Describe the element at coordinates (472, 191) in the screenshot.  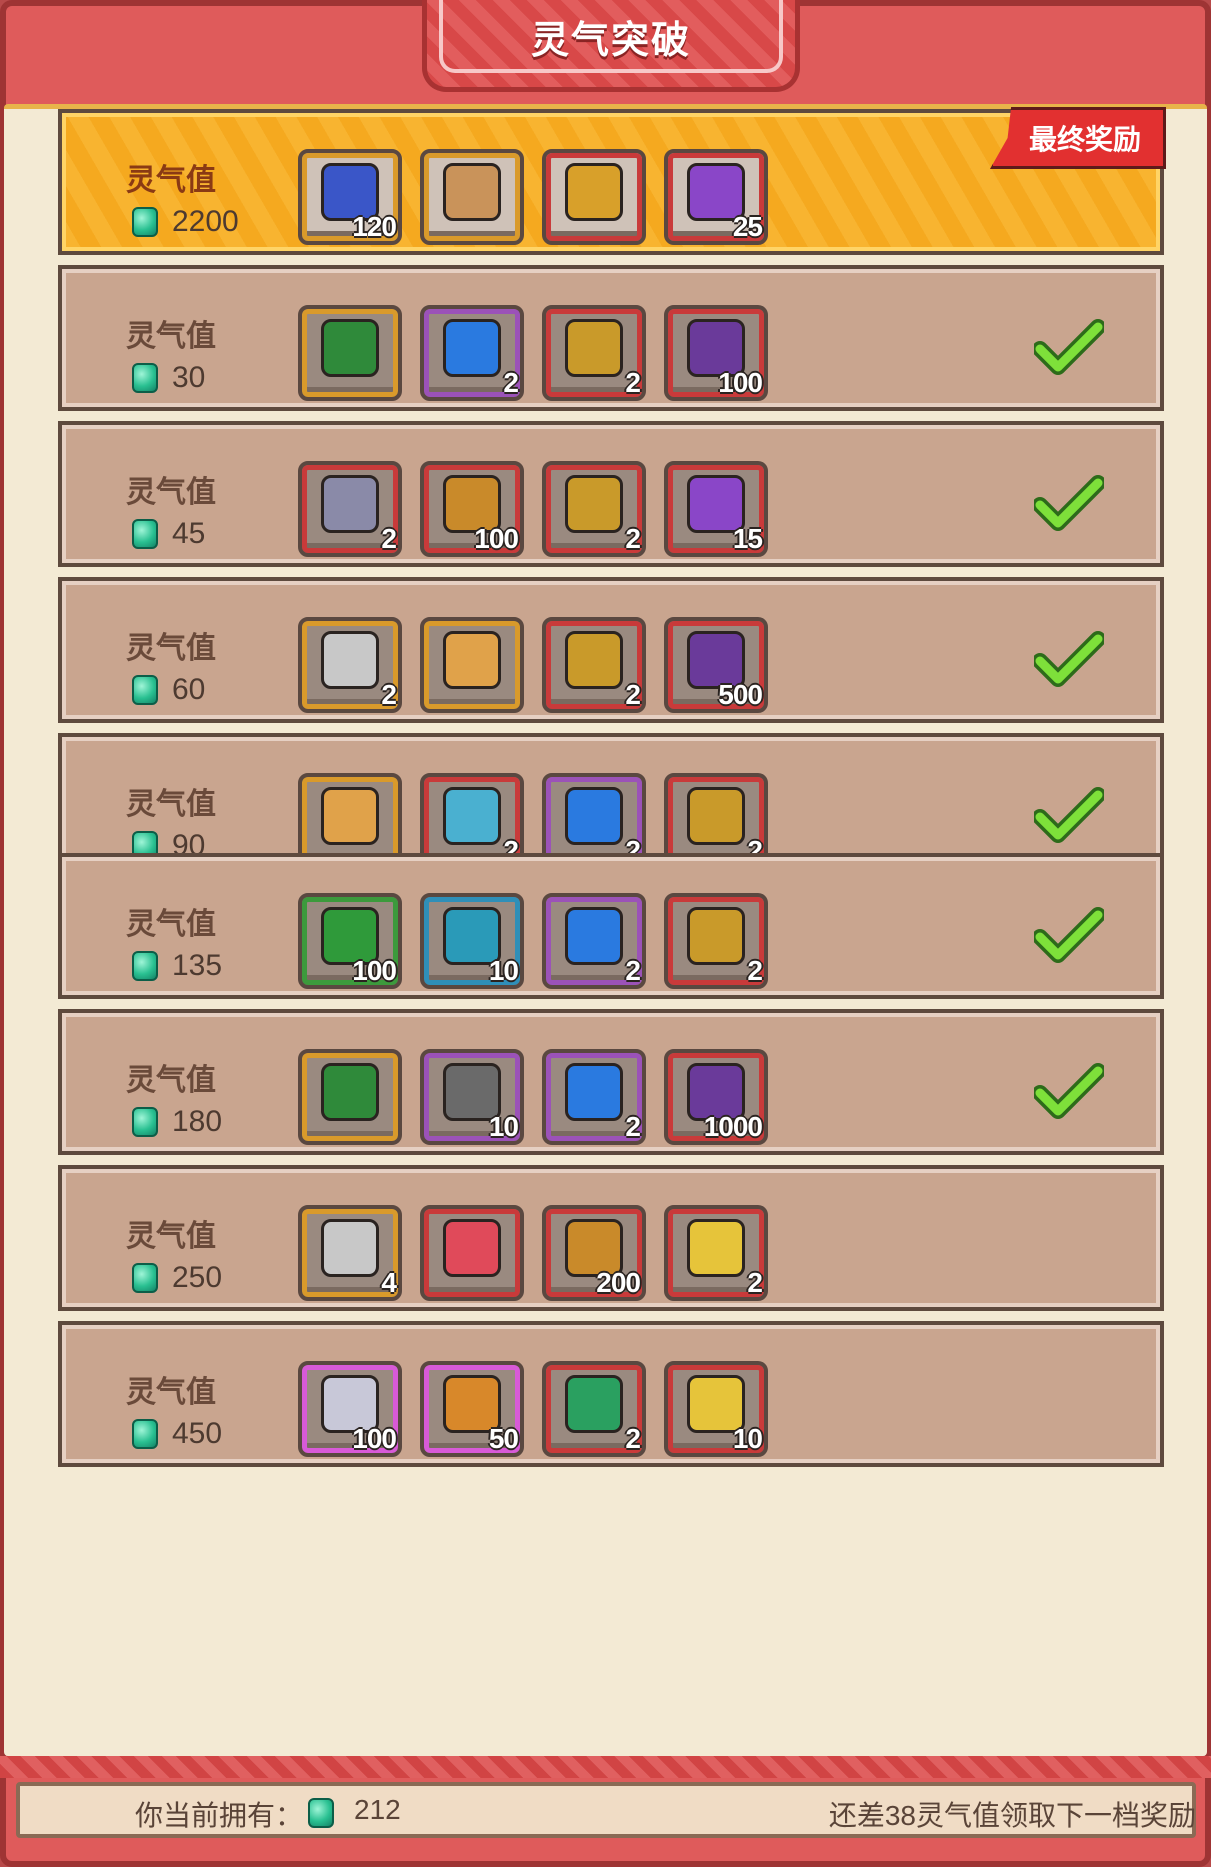
I see `war-drum-icon` at that location.